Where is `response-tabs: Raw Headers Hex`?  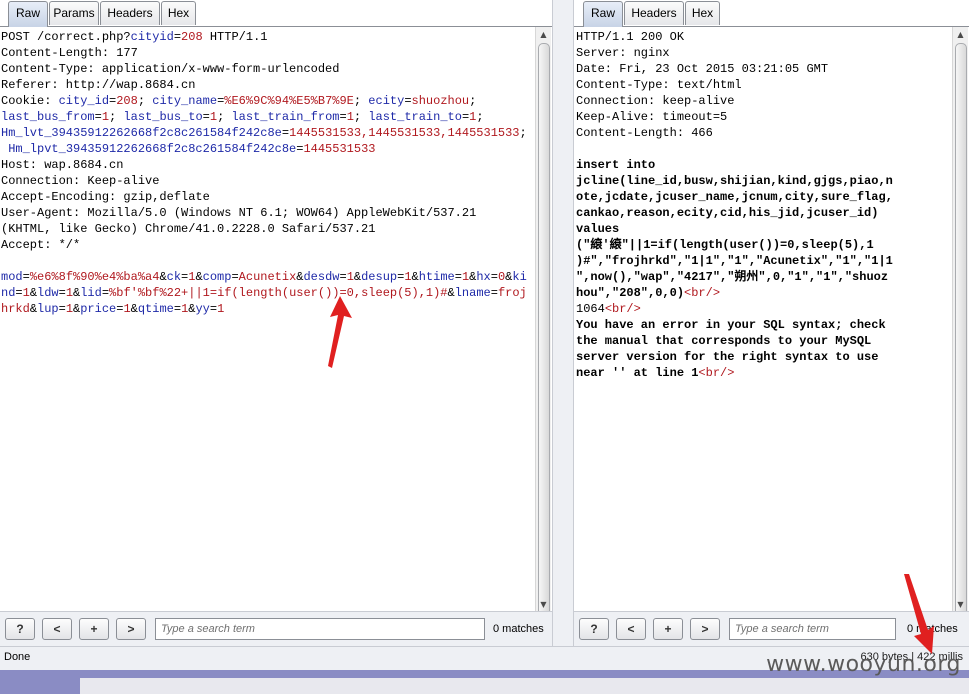
response-tabs: Raw Headers Hex is located at coordinates (771, 13).